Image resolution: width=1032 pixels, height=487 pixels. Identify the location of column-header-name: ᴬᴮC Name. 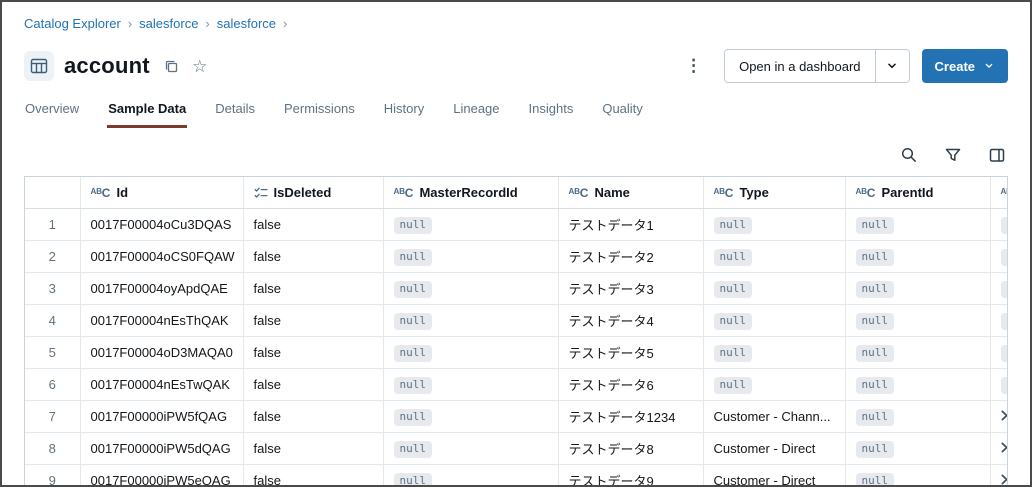
(631, 193).